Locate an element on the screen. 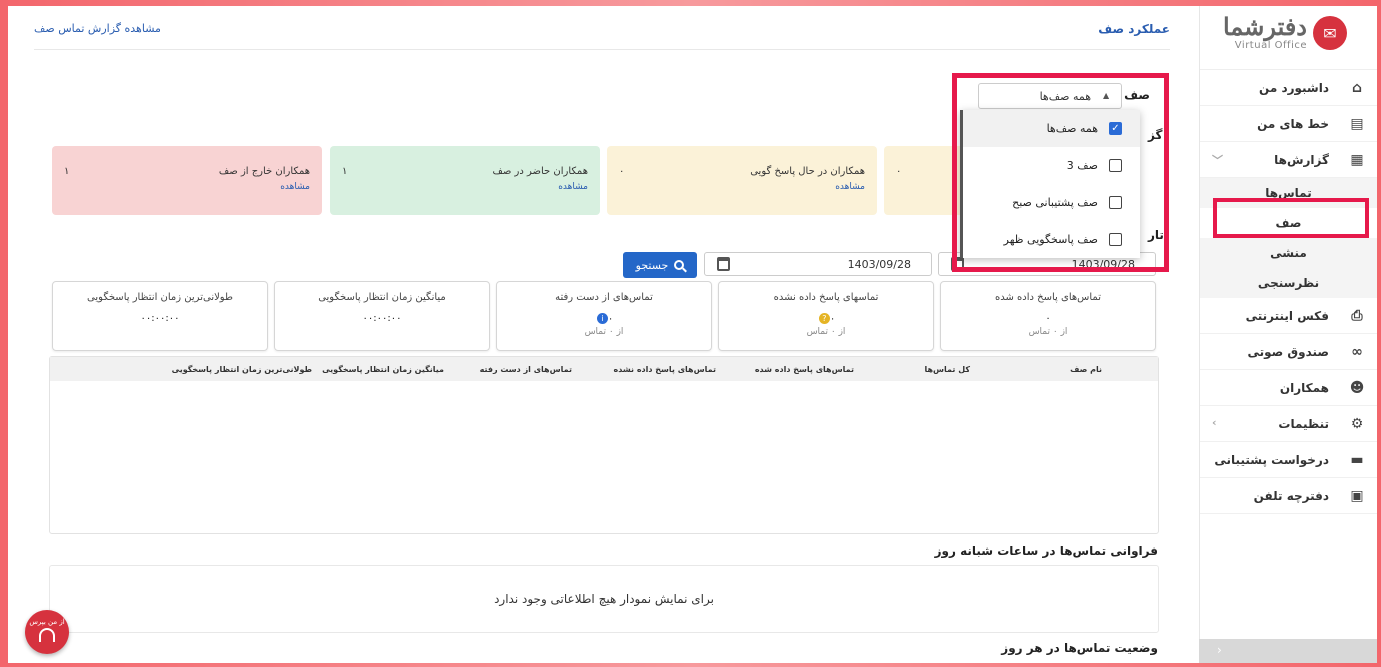 Image resolution: width=1381 pixels, height=667 pixels. gear-icon: ⚙ is located at coordinates (1357, 424).